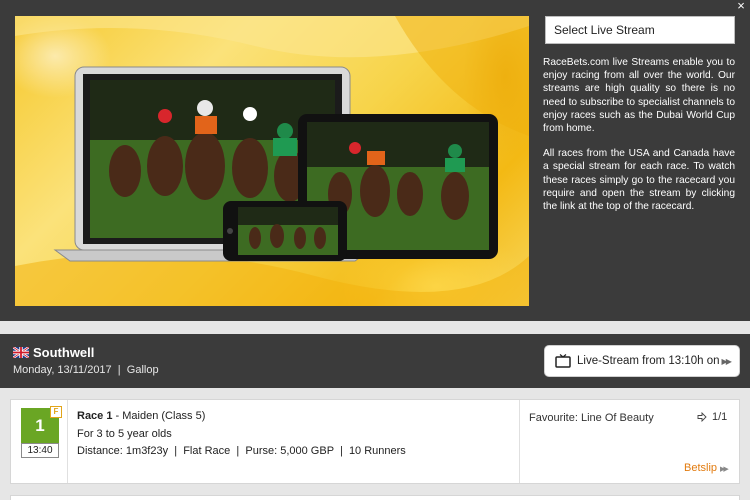 Image resolution: width=750 pixels, height=500 pixels. I want to click on race-class: - Maiden (Class 5), so click(159, 416).